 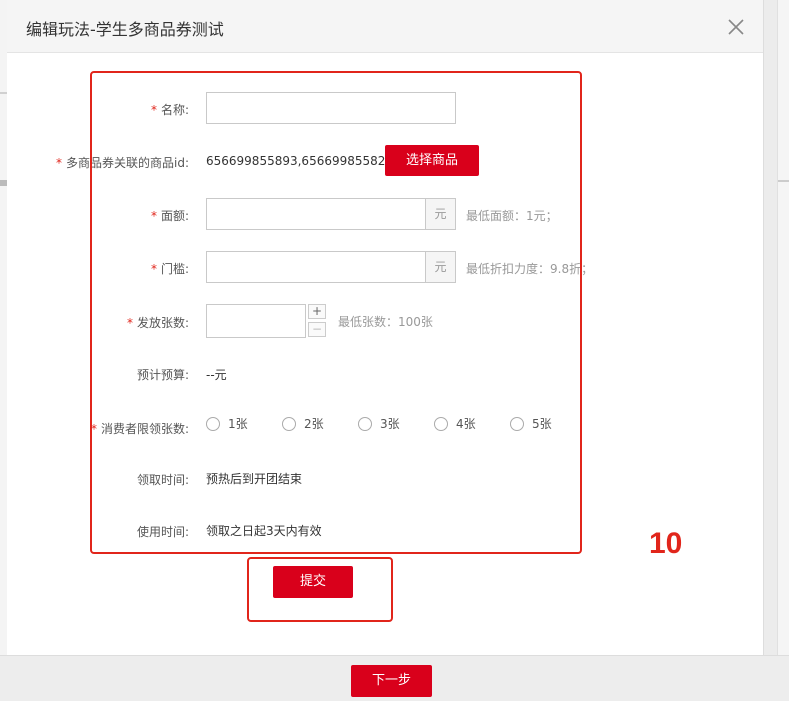 I want to click on highlight-box-submit, so click(x=320, y=589).